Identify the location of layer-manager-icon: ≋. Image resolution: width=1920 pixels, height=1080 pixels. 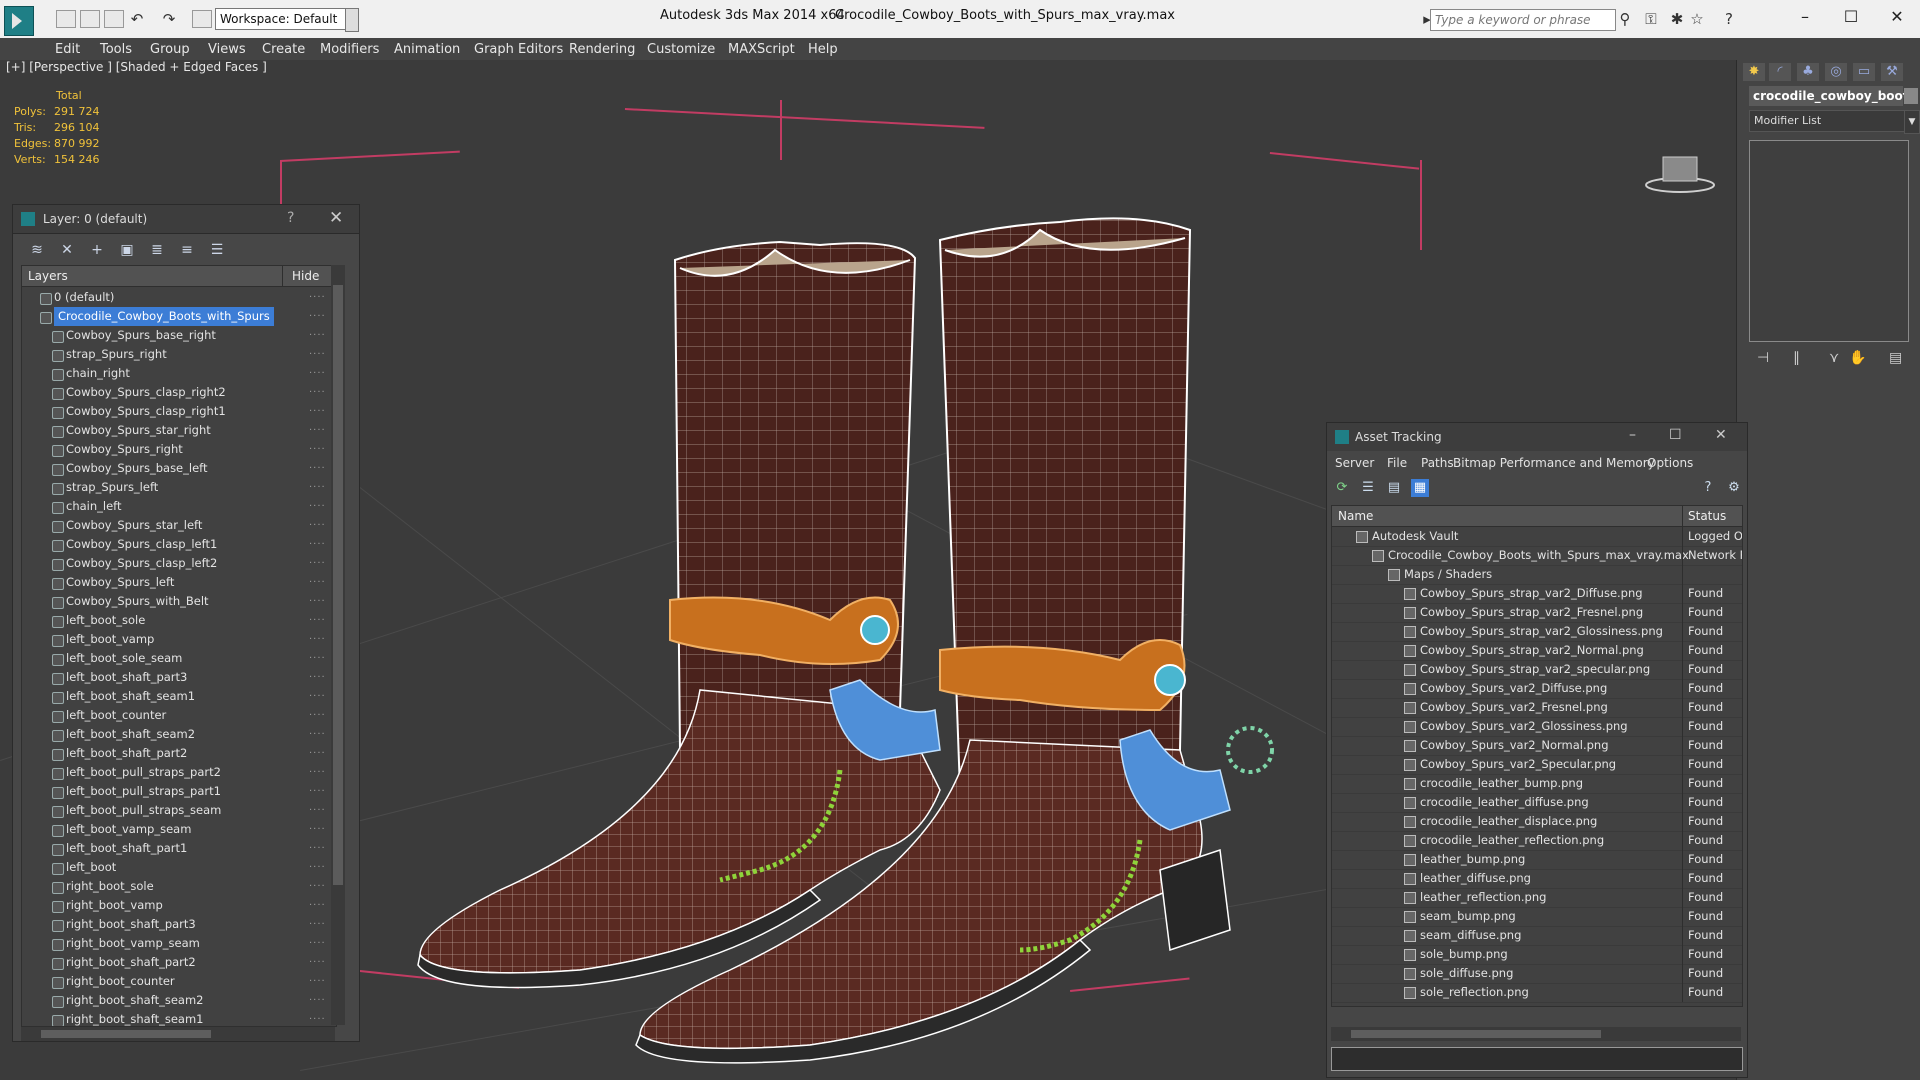
(37, 250).